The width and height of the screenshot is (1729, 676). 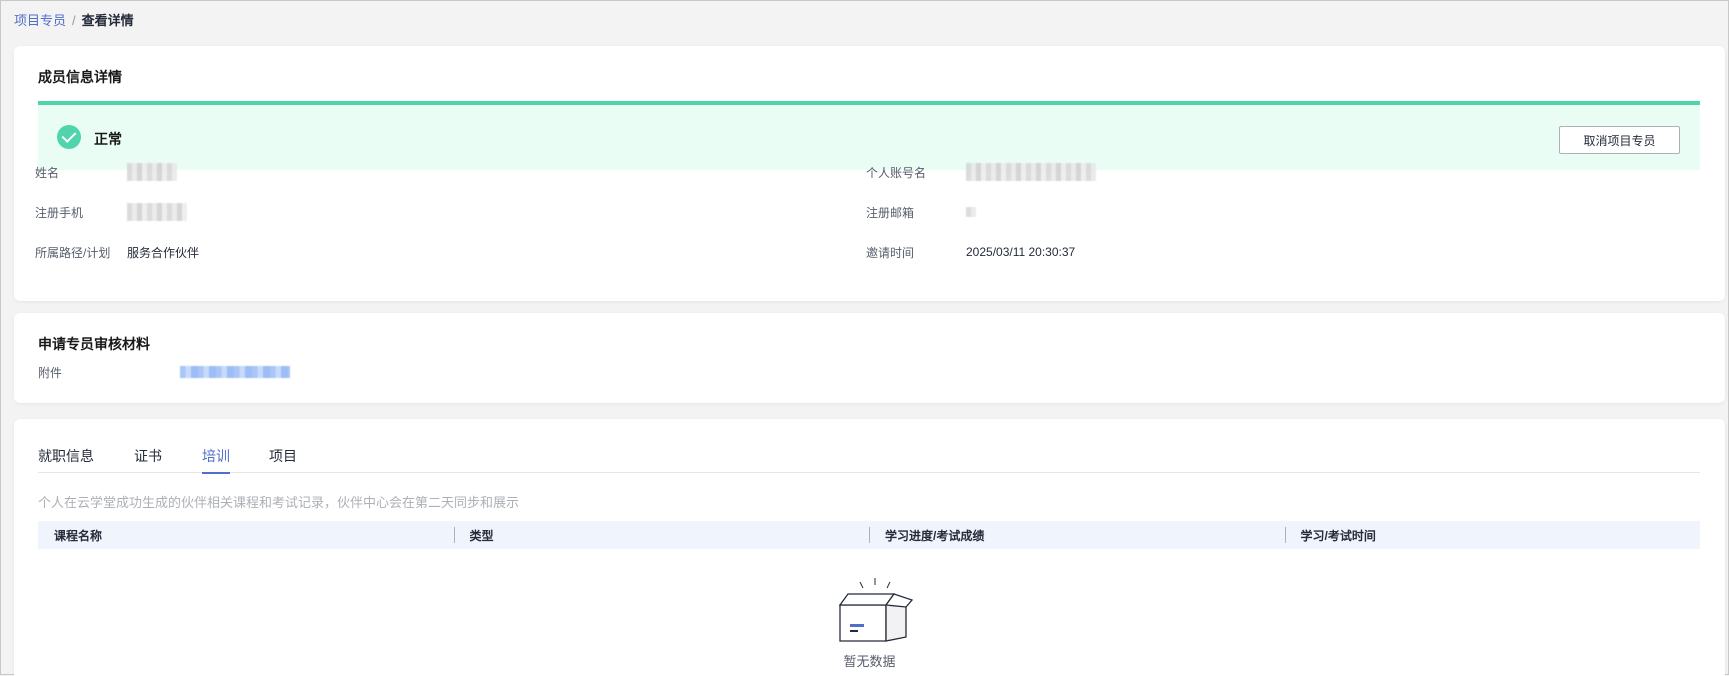 I want to click on field-account: 个人账号名, so click(x=1066, y=172).